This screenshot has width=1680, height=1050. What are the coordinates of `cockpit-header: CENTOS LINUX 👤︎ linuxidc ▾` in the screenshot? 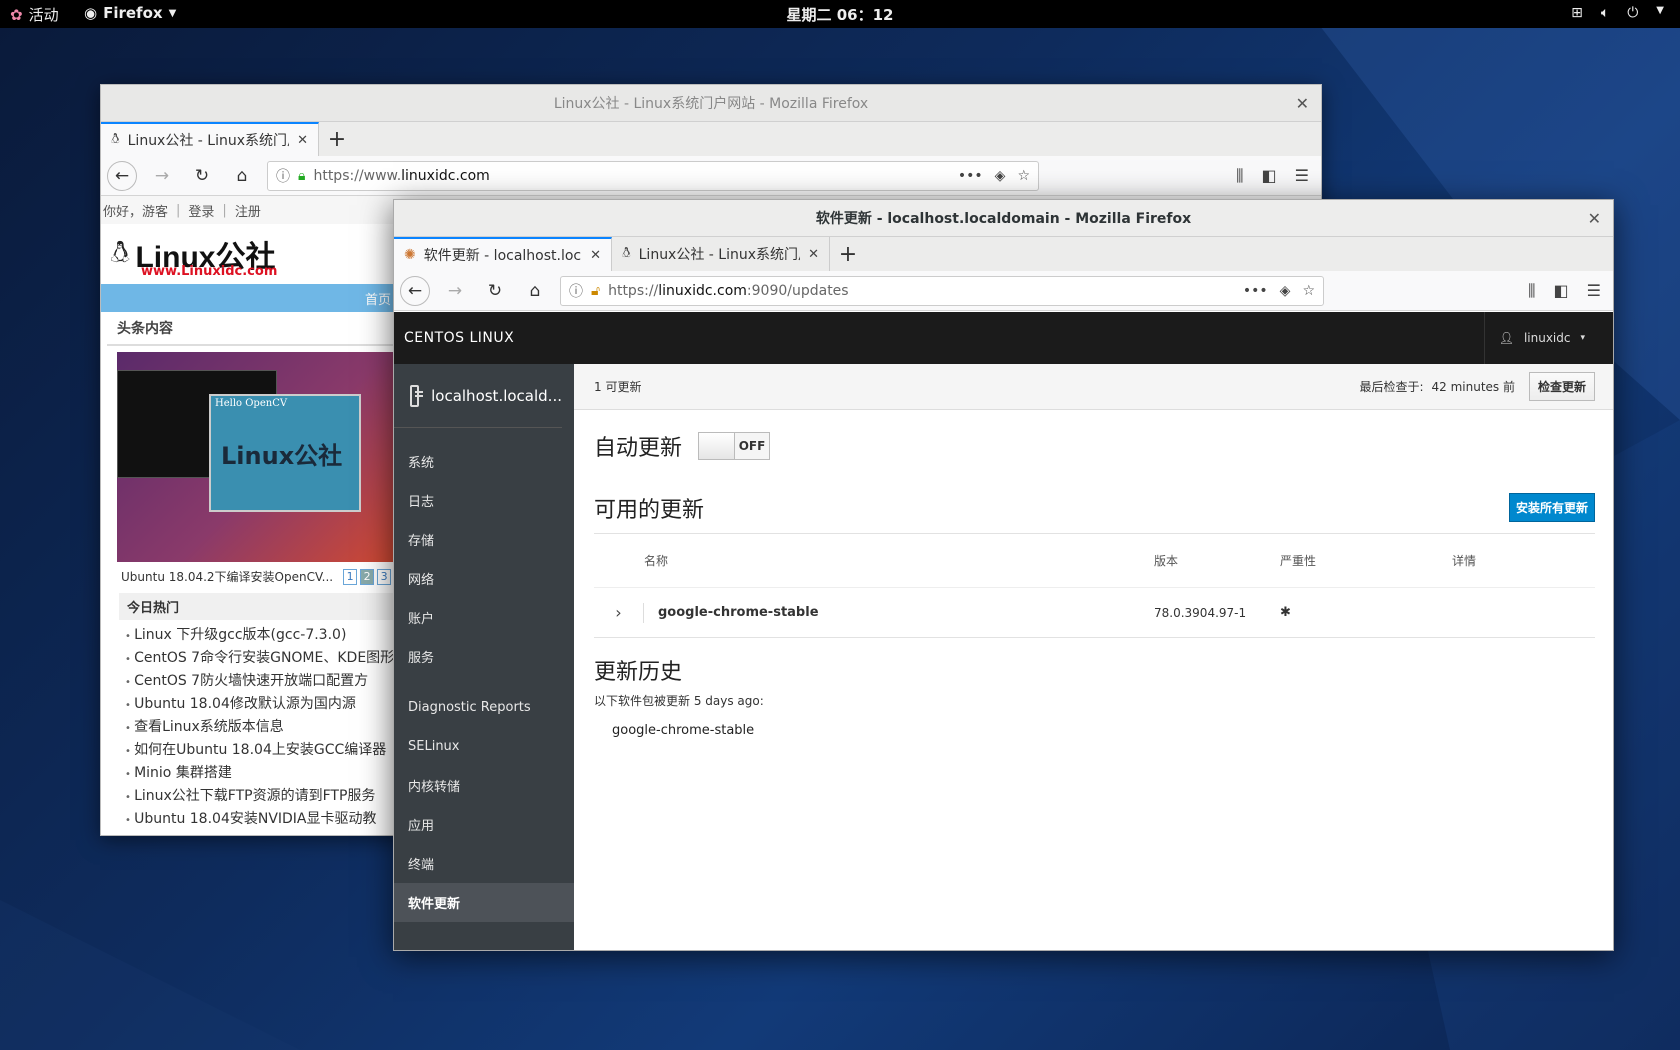 It's located at (1003, 338).